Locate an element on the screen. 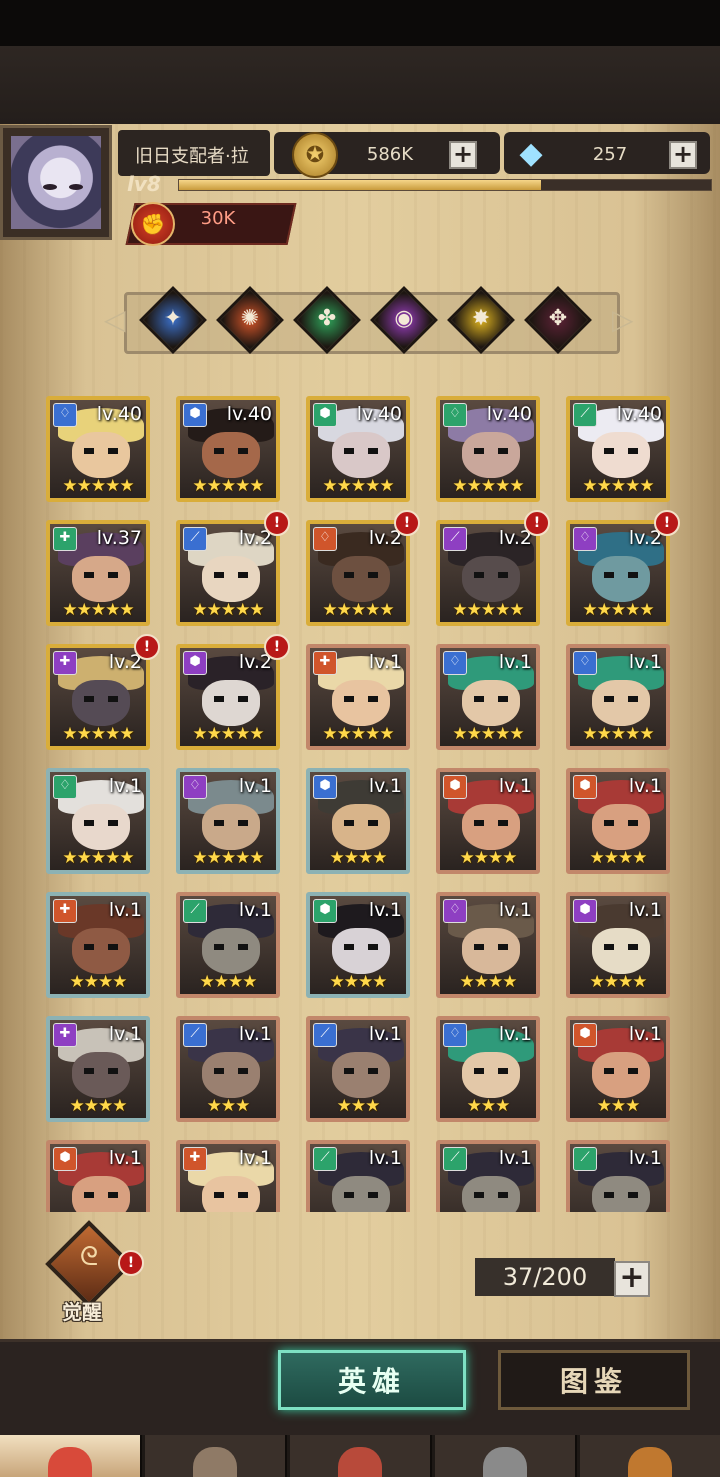  hero-card: ⬢ lv.1 ★★★ is located at coordinates (618, 1069).